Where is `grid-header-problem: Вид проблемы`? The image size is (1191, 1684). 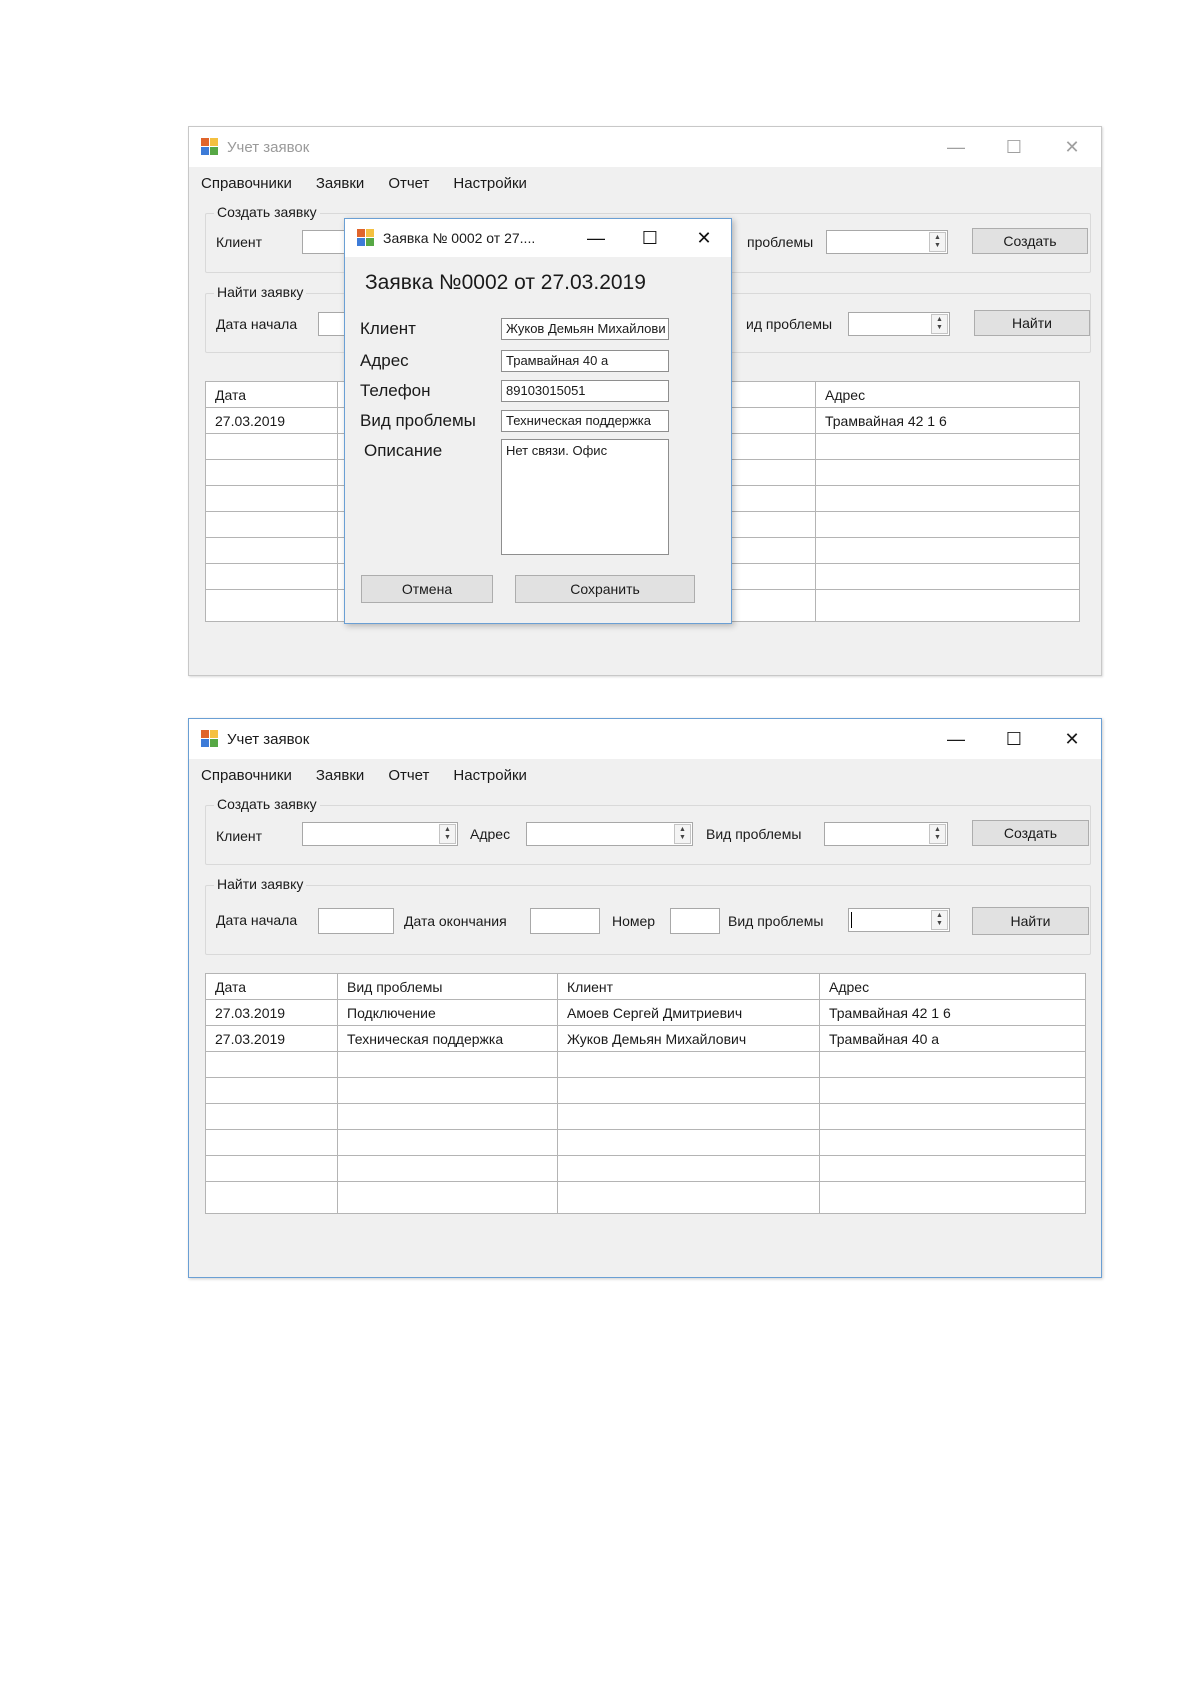 grid-header-problem: Вид проблемы is located at coordinates (447, 986).